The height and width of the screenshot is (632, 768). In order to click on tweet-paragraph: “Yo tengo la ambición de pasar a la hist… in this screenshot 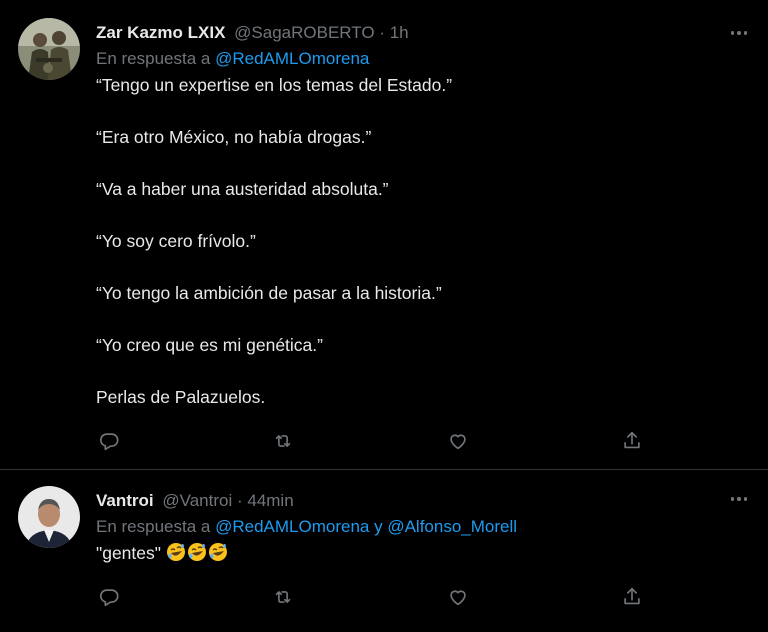, I will do `click(269, 293)`.